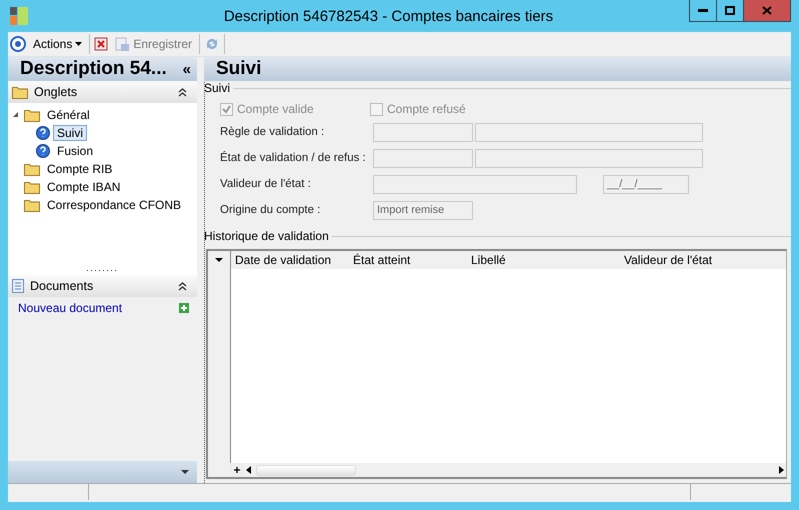 Image resolution: width=799 pixels, height=510 pixels. Describe the element at coordinates (388, 16) in the screenshot. I see `window-title: Description 546782543 - Comptes bancaires tiers` at that location.